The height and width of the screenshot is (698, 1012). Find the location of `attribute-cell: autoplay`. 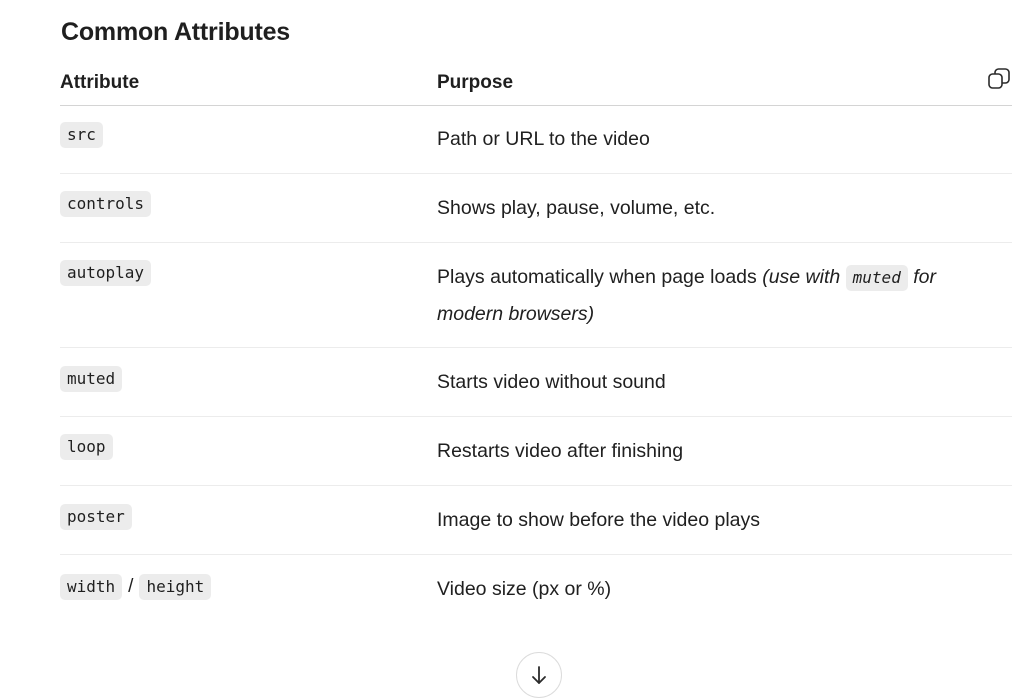

attribute-cell: autoplay is located at coordinates (106, 273).